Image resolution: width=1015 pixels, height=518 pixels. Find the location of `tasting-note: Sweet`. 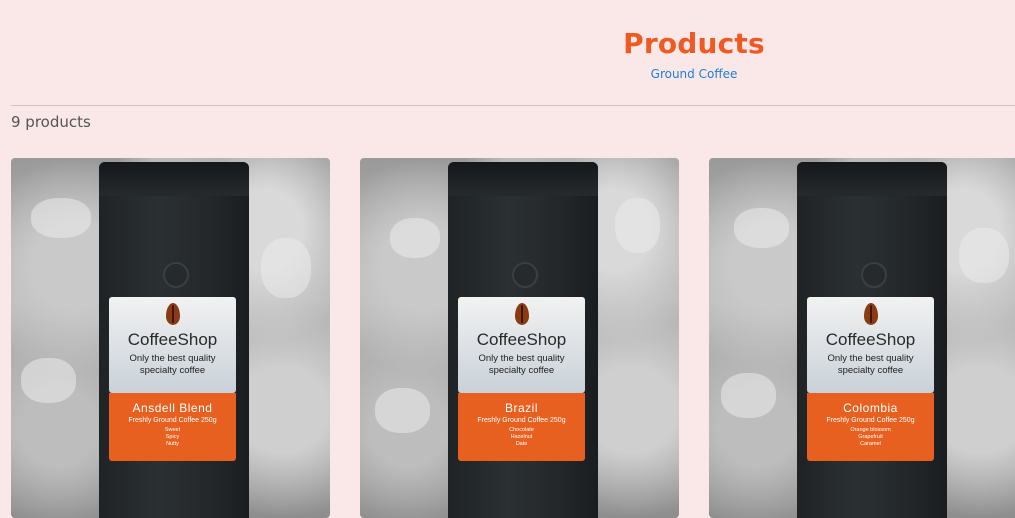

tasting-note: Sweet is located at coordinates (172, 430).